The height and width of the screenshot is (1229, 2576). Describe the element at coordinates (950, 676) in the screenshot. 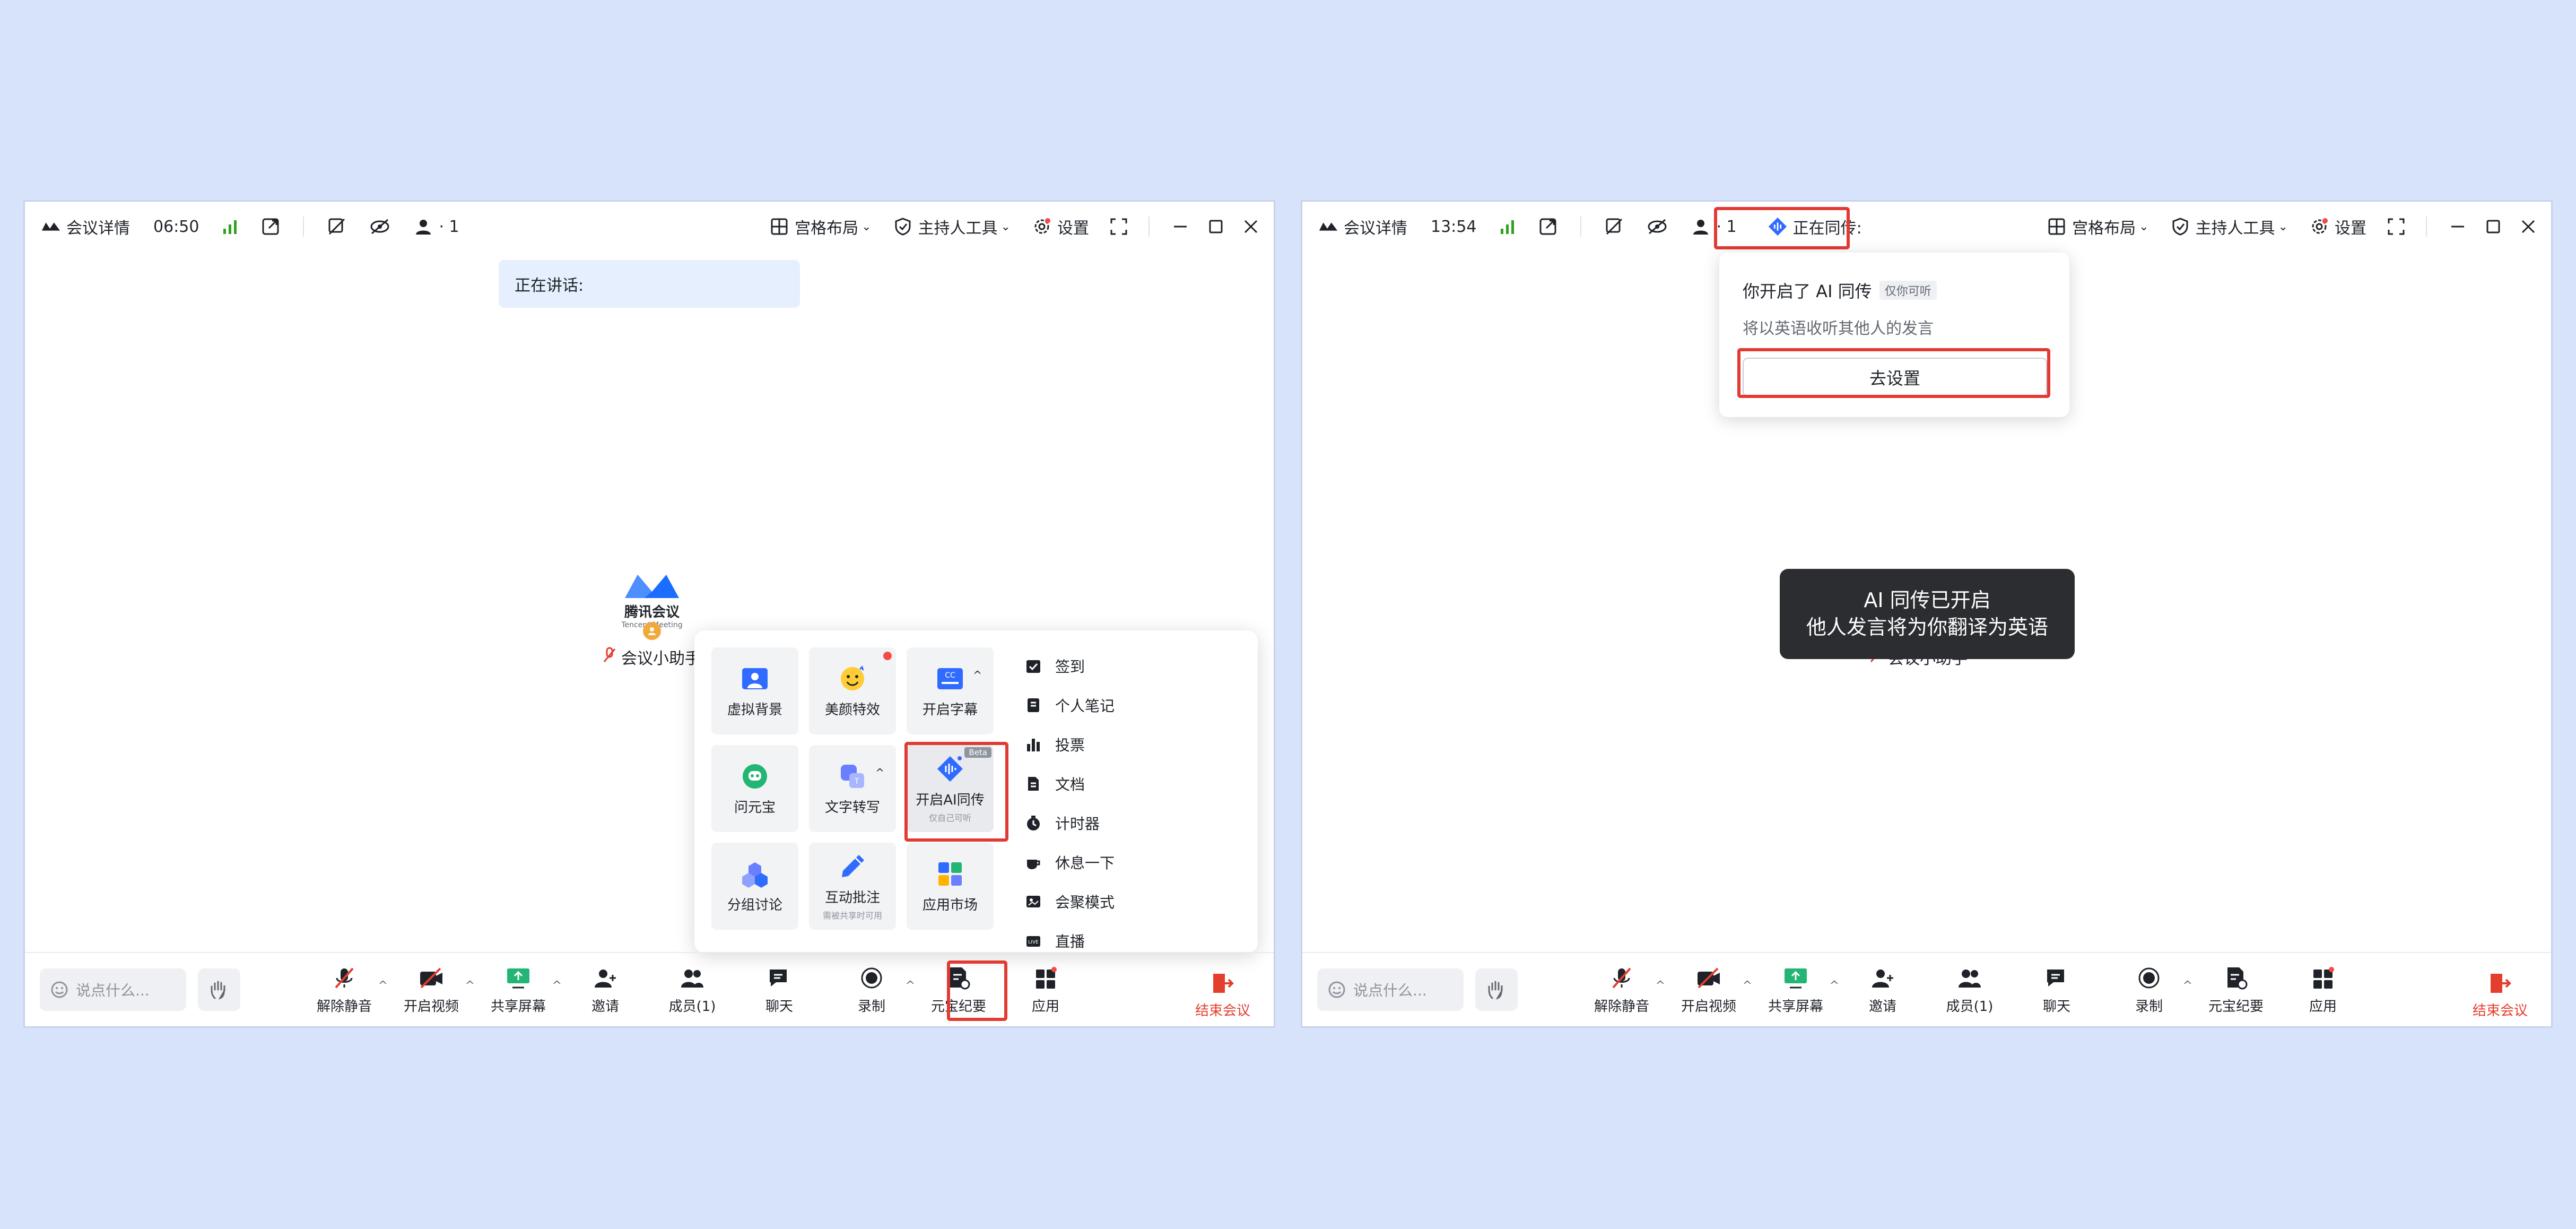

I see `svg-text: CC` at that location.